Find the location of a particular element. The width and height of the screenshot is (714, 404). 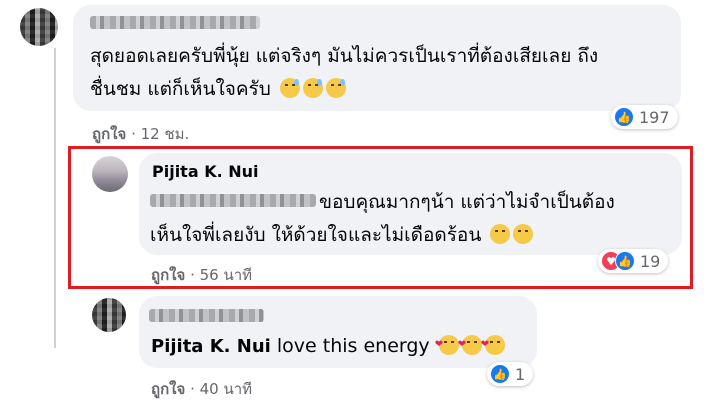

reply-author-name: Pijita K. Nui is located at coordinates (205, 172).